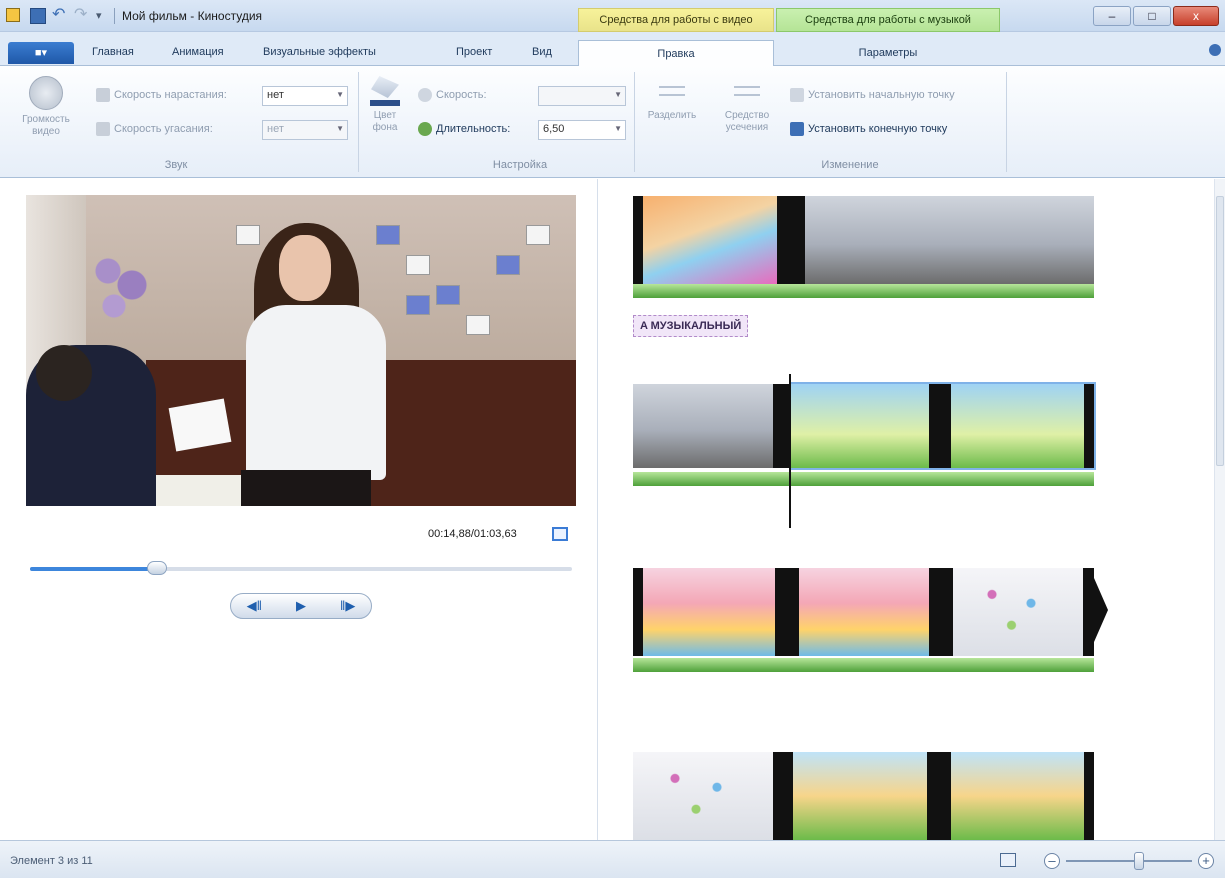 This screenshot has height=878, width=1225. Describe the element at coordinates (316, 392) in the screenshot. I see `scene-singer-body` at that location.